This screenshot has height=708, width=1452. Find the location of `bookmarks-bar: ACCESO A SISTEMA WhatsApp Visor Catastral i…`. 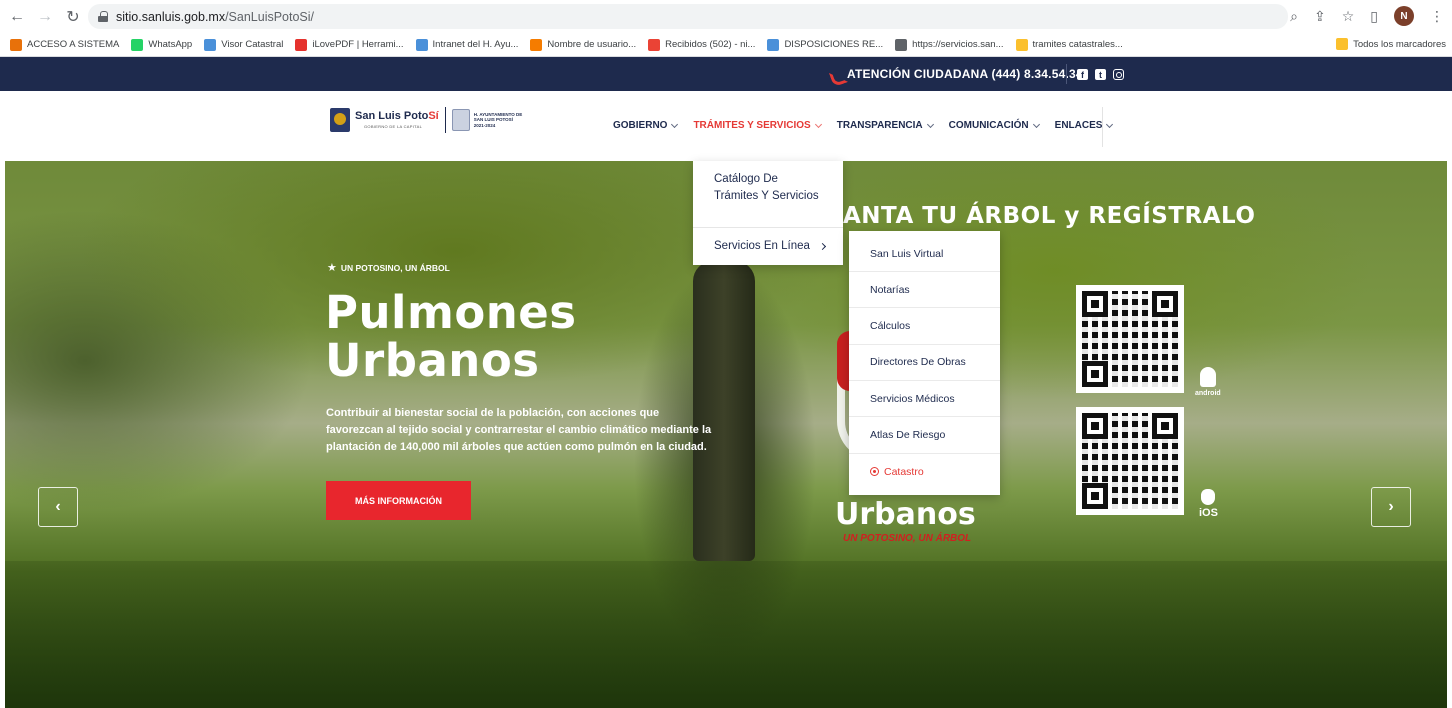

bookmarks-bar: ACCESO A SISTEMA WhatsApp Visor Catastral i… is located at coordinates (726, 45).